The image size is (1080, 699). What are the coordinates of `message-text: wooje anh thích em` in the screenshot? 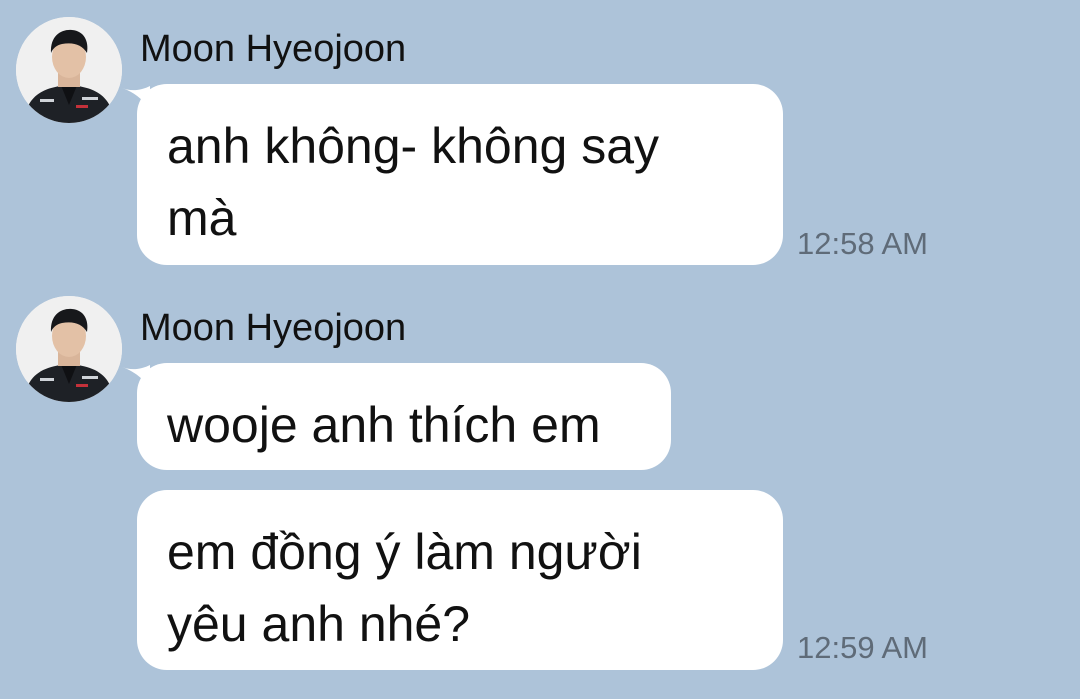 It's located at (384, 425).